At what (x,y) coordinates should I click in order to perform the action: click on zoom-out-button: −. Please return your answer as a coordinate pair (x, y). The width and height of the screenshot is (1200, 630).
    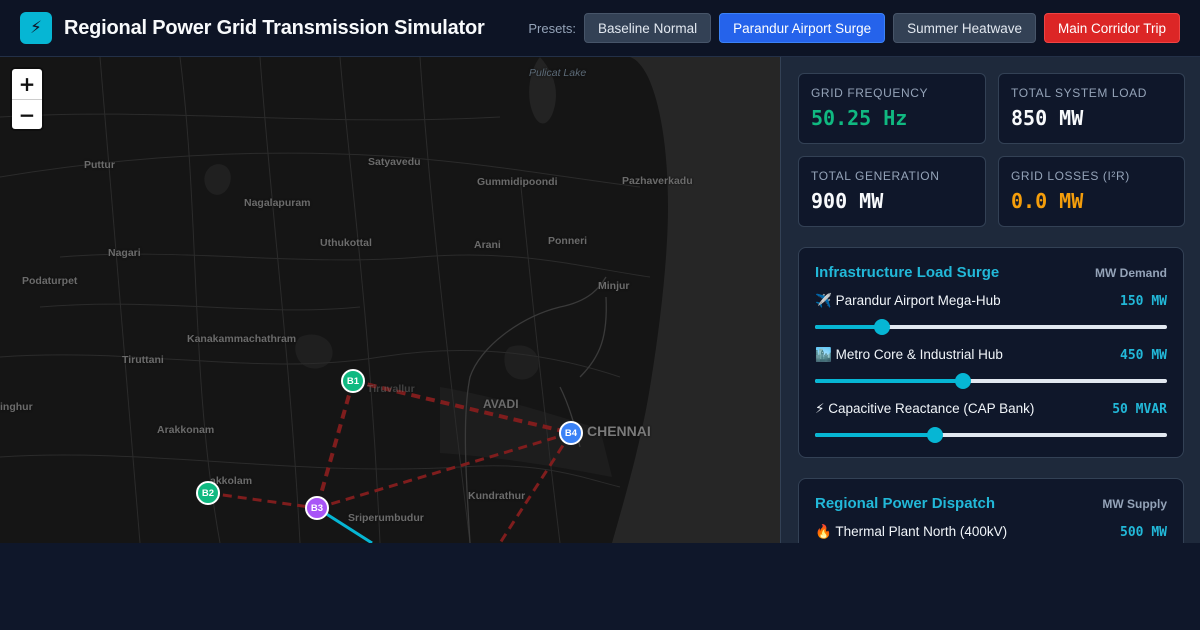
    Looking at the image, I should click on (27, 114).